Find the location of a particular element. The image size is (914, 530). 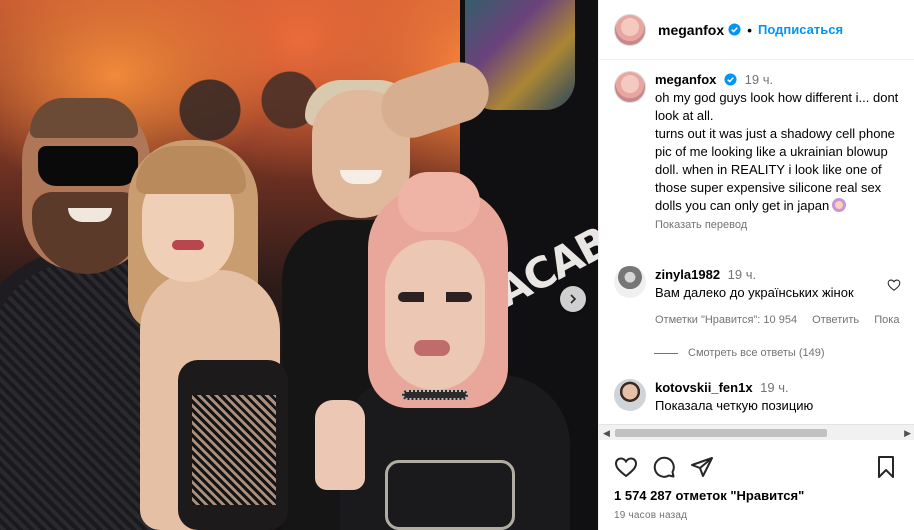

carousel-next-button is located at coordinates (573, 299).